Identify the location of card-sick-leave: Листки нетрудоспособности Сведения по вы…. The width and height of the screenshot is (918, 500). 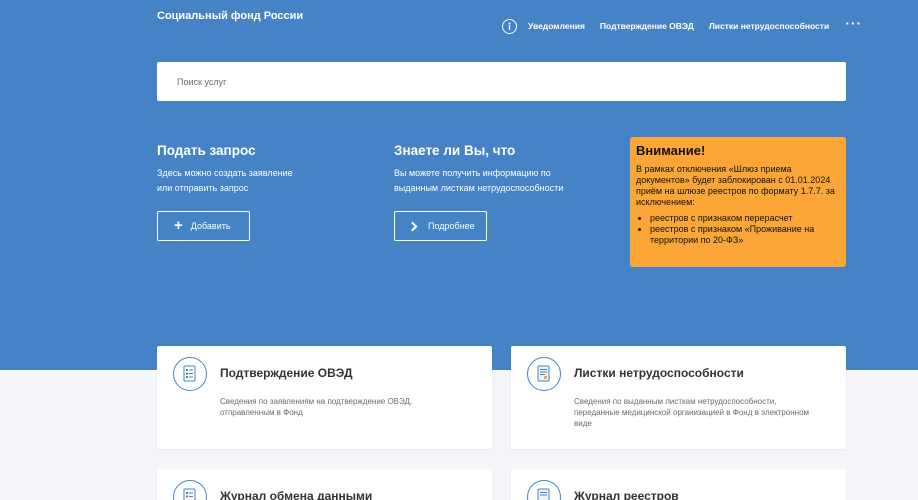
(678, 397).